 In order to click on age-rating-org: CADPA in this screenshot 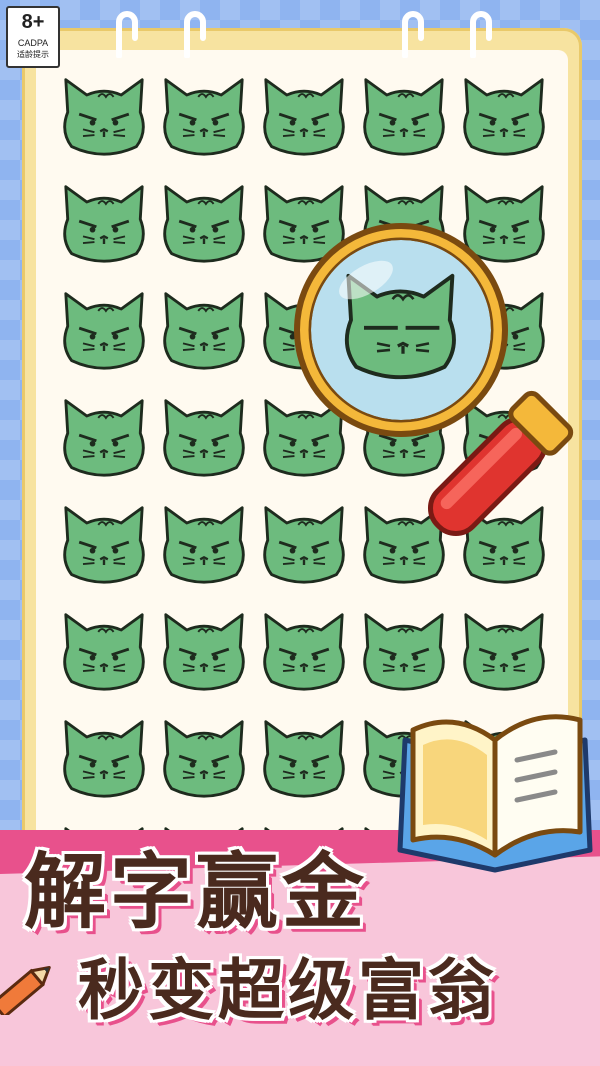, I will do `click(33, 43)`.